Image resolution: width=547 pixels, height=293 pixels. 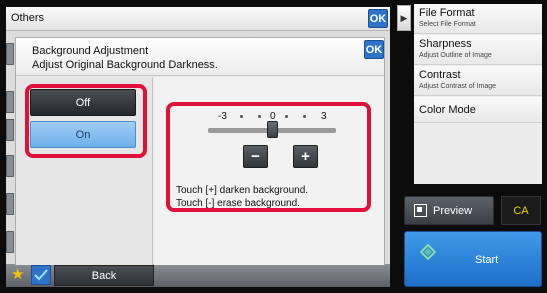 I want to click on dialog-subtitle: Adjust Original Background Darkness., so click(x=125, y=65).